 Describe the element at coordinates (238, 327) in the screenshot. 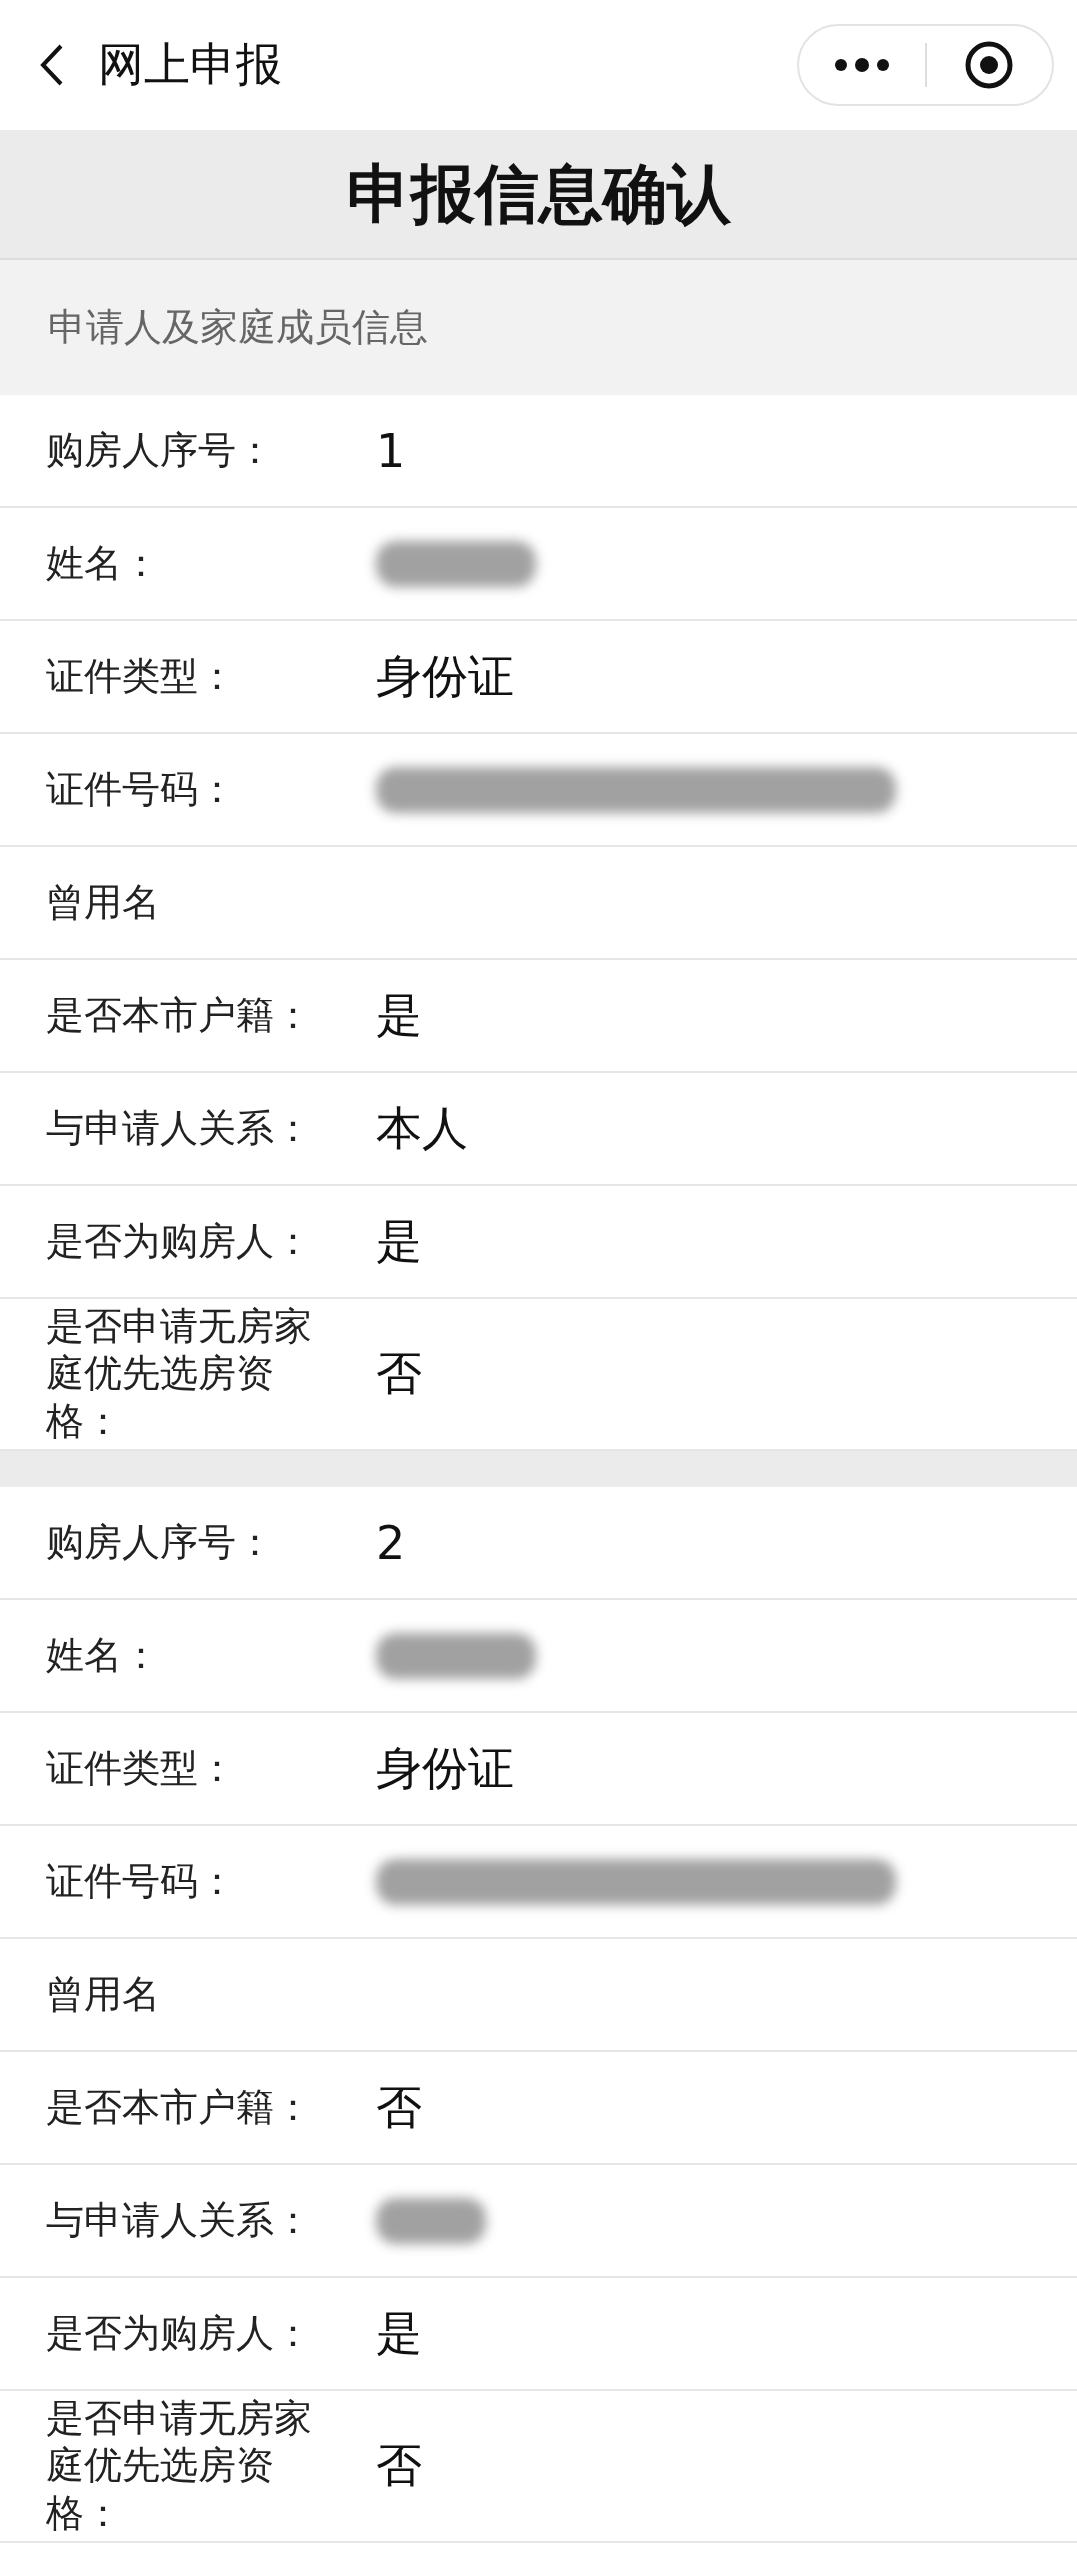

I see `section-title: 申请人及家庭成员信息` at that location.